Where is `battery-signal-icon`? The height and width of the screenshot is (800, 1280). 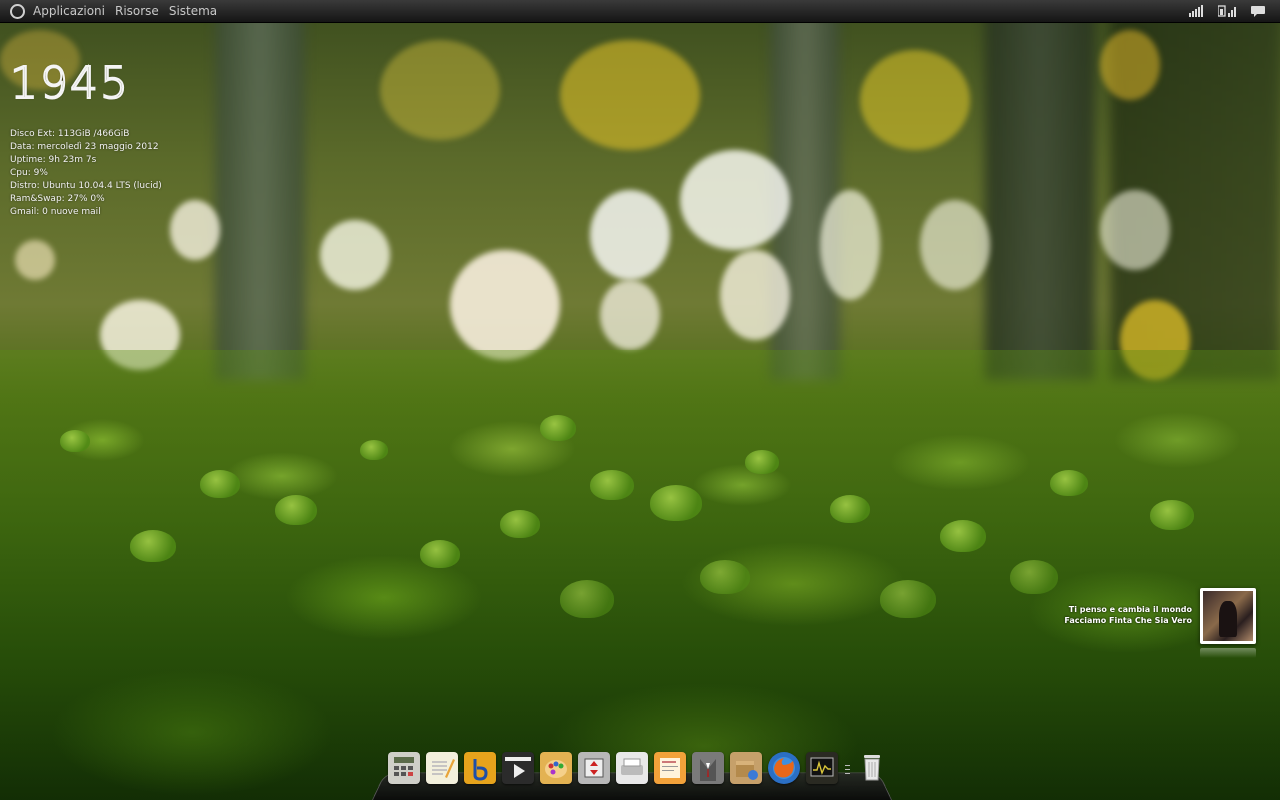
battery-signal-icon is located at coordinates (1228, 11).